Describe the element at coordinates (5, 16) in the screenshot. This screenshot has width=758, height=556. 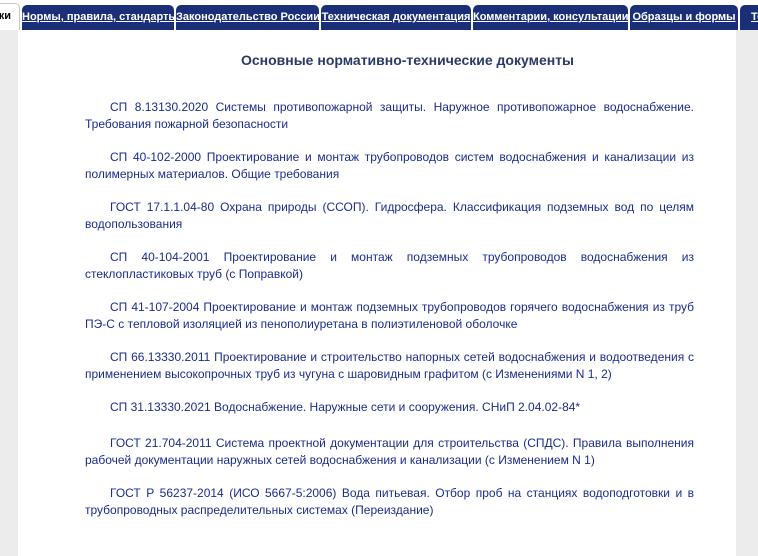
I see `tab-label: ки` at that location.